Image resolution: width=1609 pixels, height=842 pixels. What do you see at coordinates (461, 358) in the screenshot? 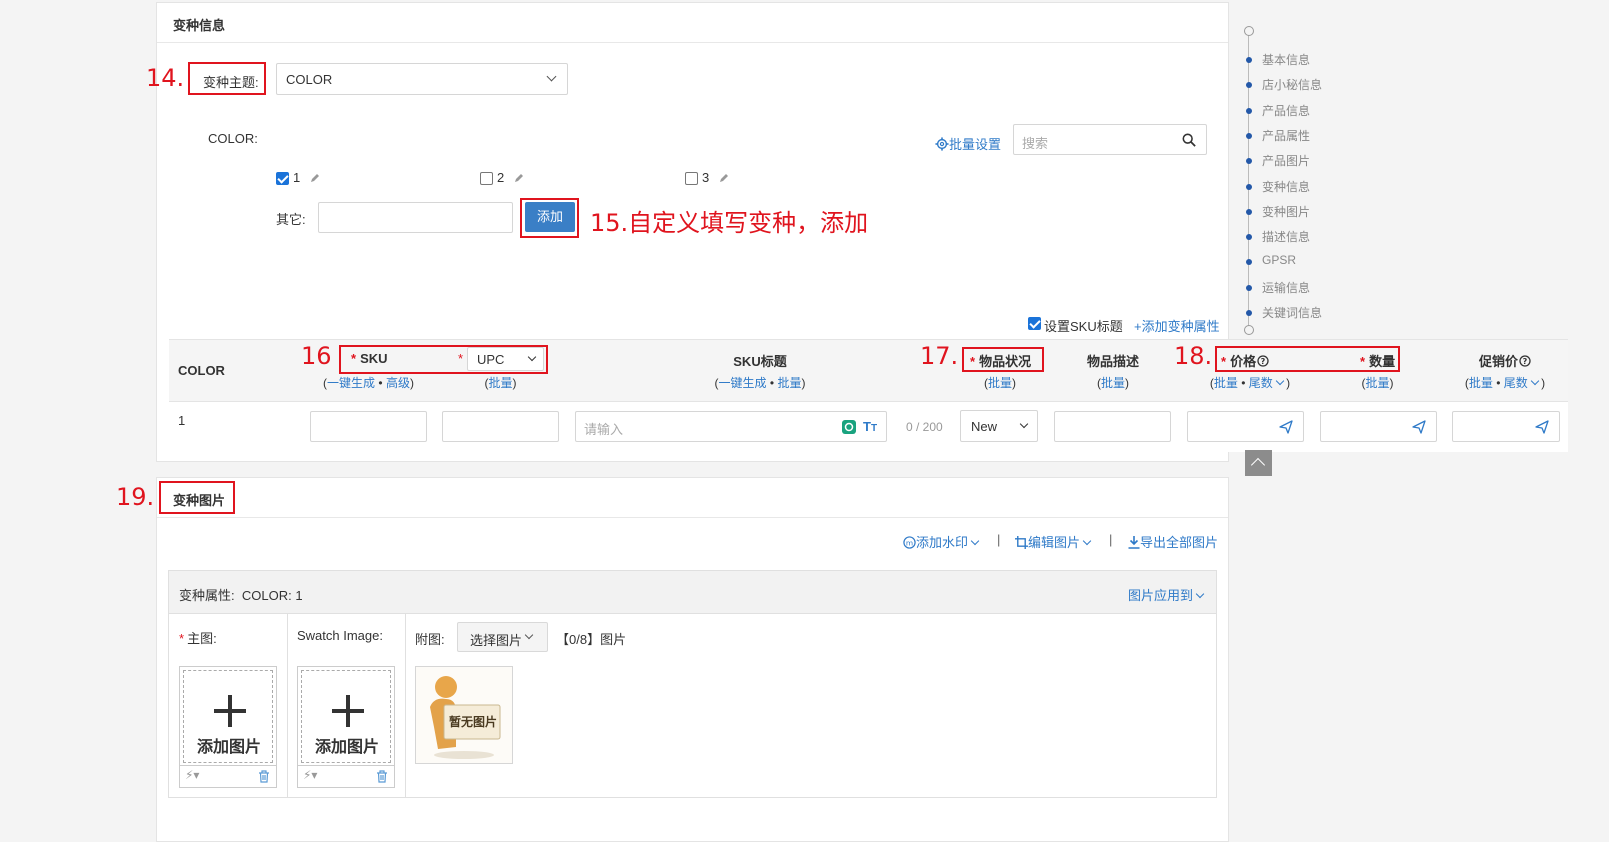
I see `upc-required-mark: *` at bounding box center [461, 358].